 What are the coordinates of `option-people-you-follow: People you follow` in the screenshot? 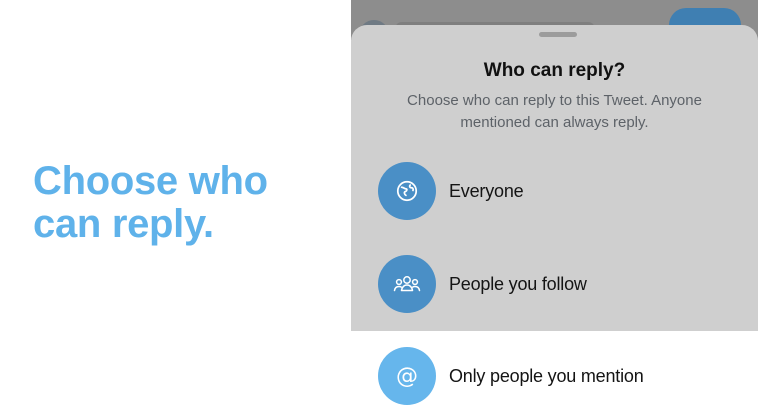 It's located at (563, 284).